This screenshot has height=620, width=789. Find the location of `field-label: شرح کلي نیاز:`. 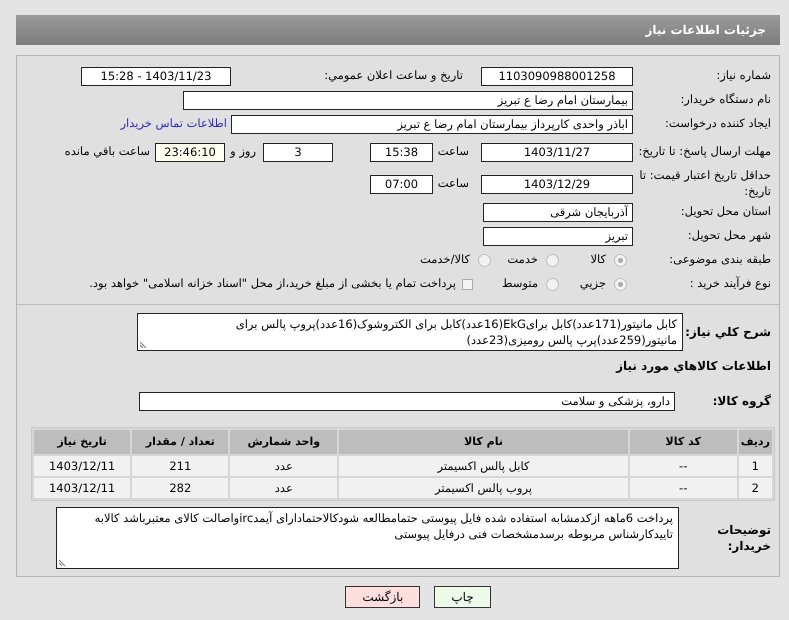

field-label: شرح کلي نیاز: is located at coordinates (728, 332).